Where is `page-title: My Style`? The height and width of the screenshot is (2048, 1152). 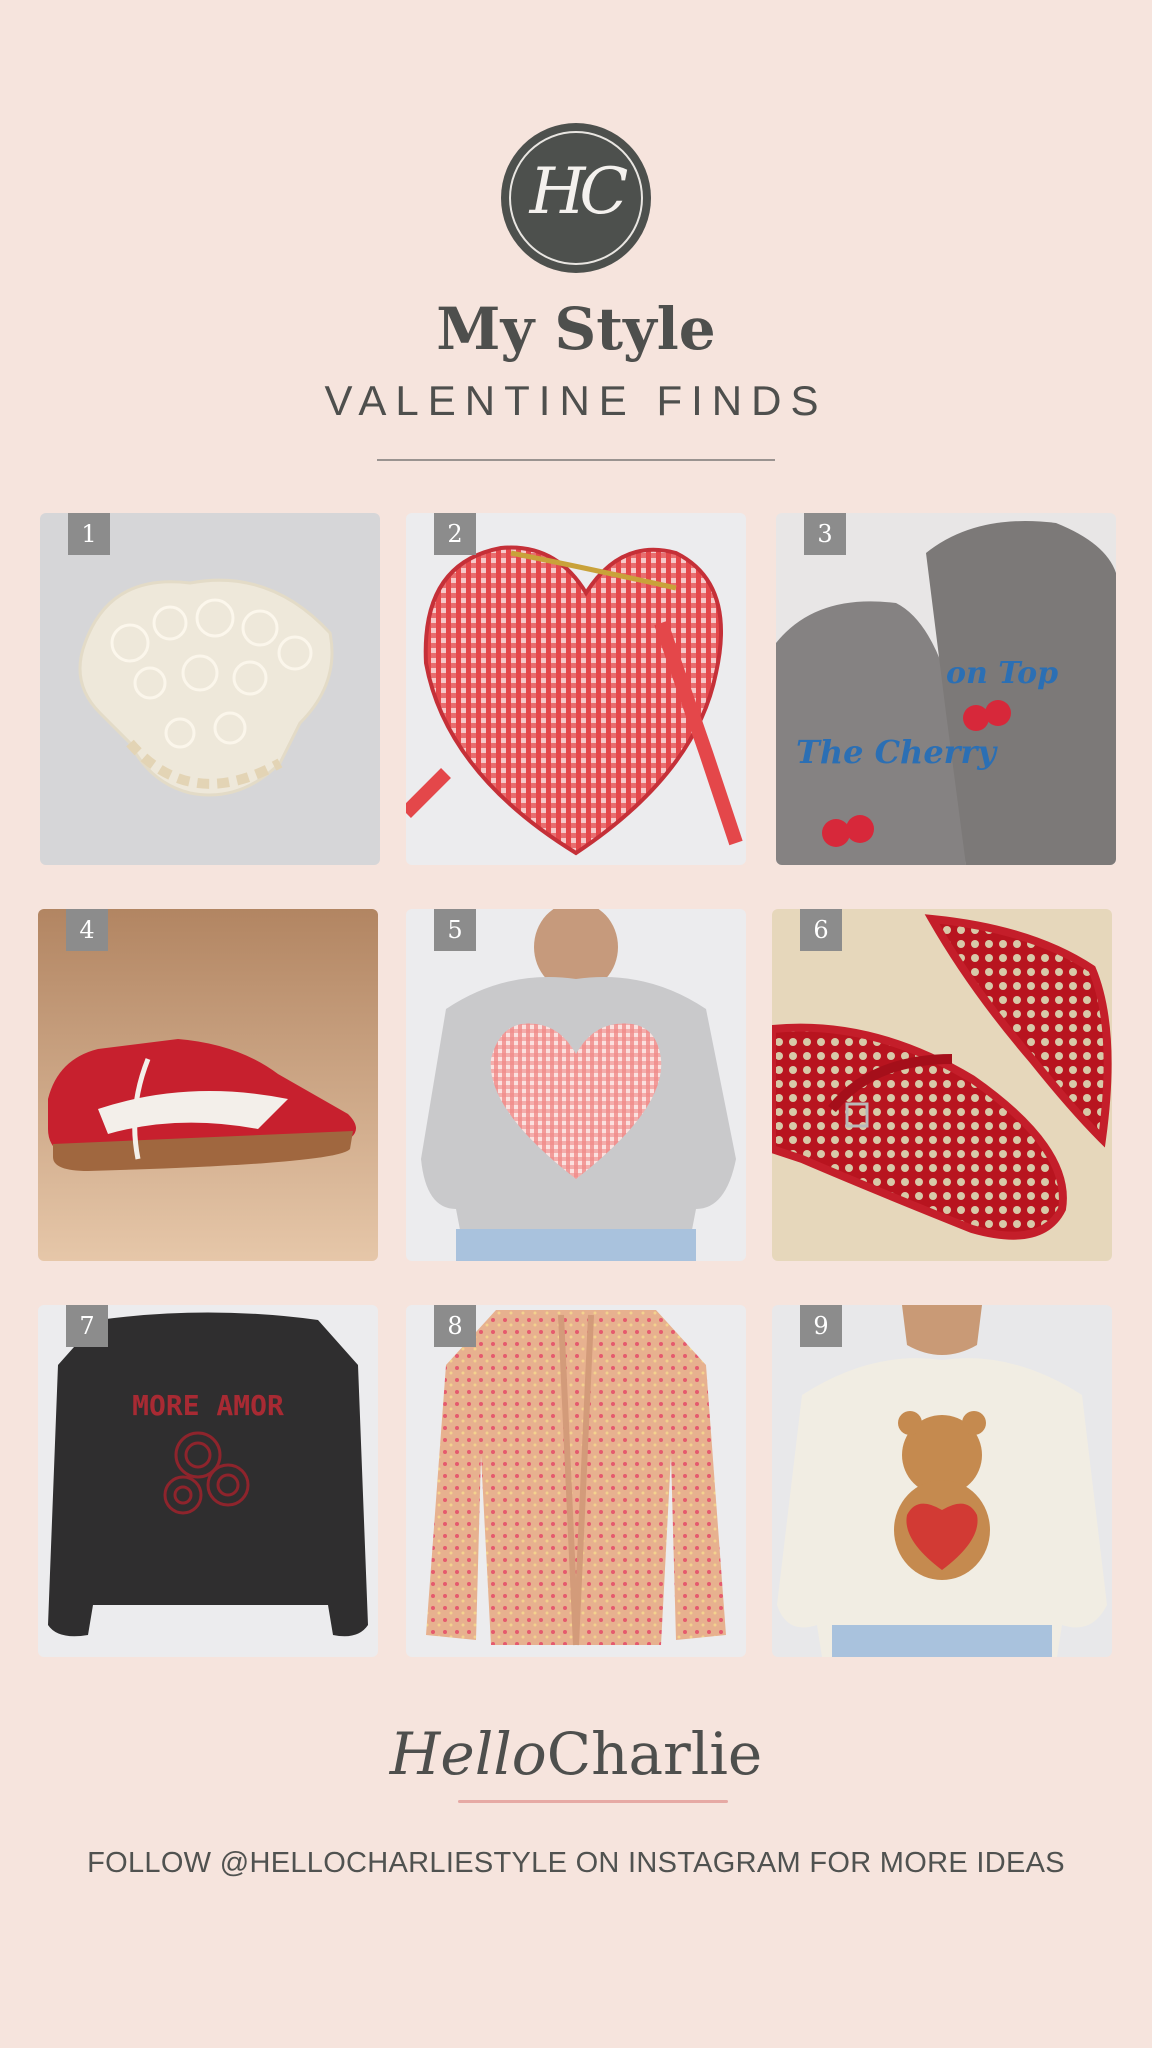
page-title: My Style is located at coordinates (576, 329).